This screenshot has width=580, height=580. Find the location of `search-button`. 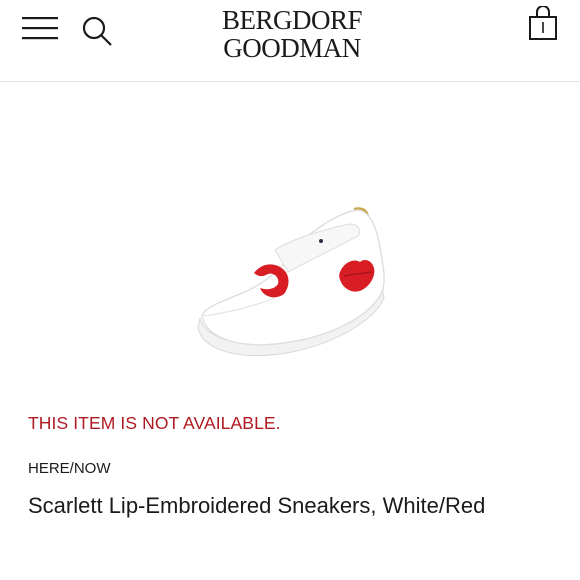

search-button is located at coordinates (98, 30).